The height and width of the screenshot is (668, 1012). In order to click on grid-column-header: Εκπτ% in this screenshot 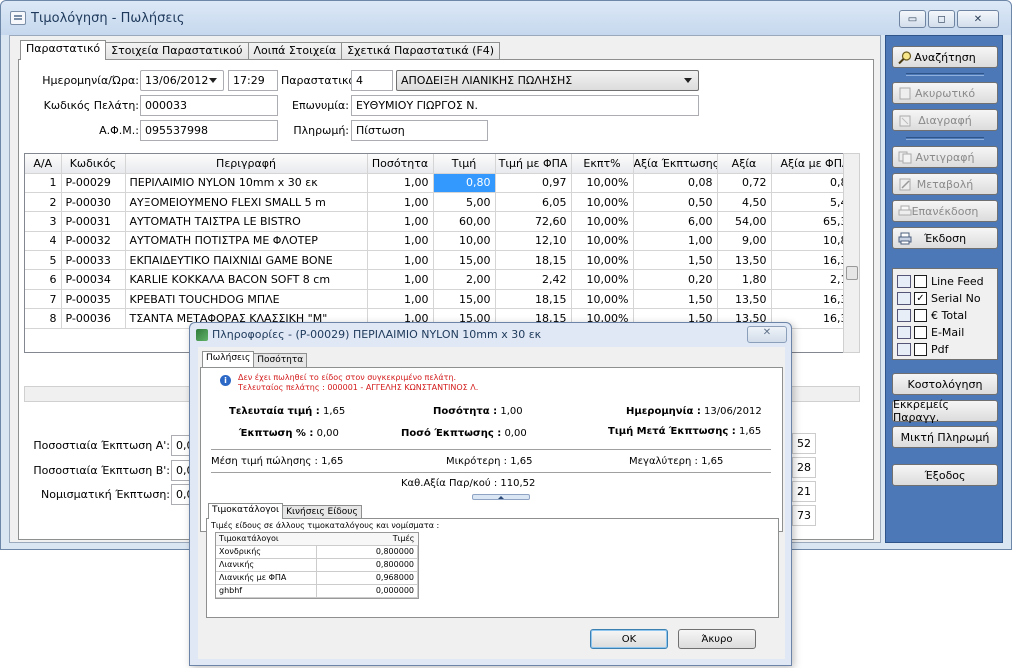, I will do `click(602, 164)`.